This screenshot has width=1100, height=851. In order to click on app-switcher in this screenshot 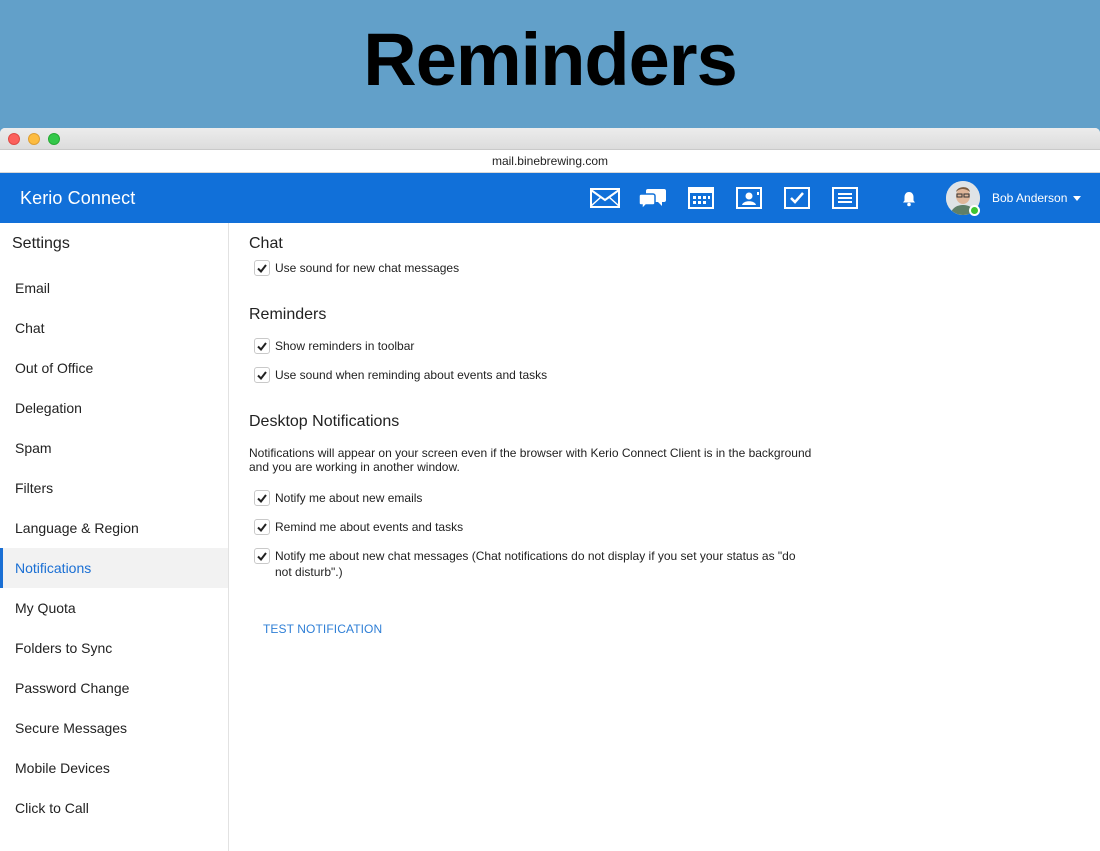, I will do `click(734, 198)`.